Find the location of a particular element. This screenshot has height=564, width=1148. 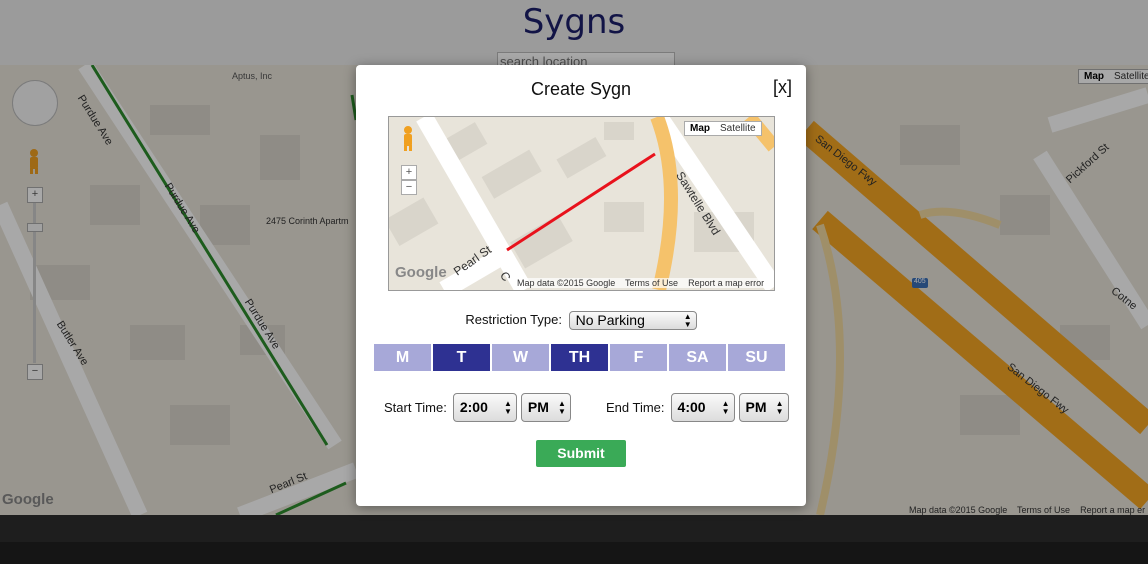

mini-map-type-map: Map is located at coordinates (700, 128).